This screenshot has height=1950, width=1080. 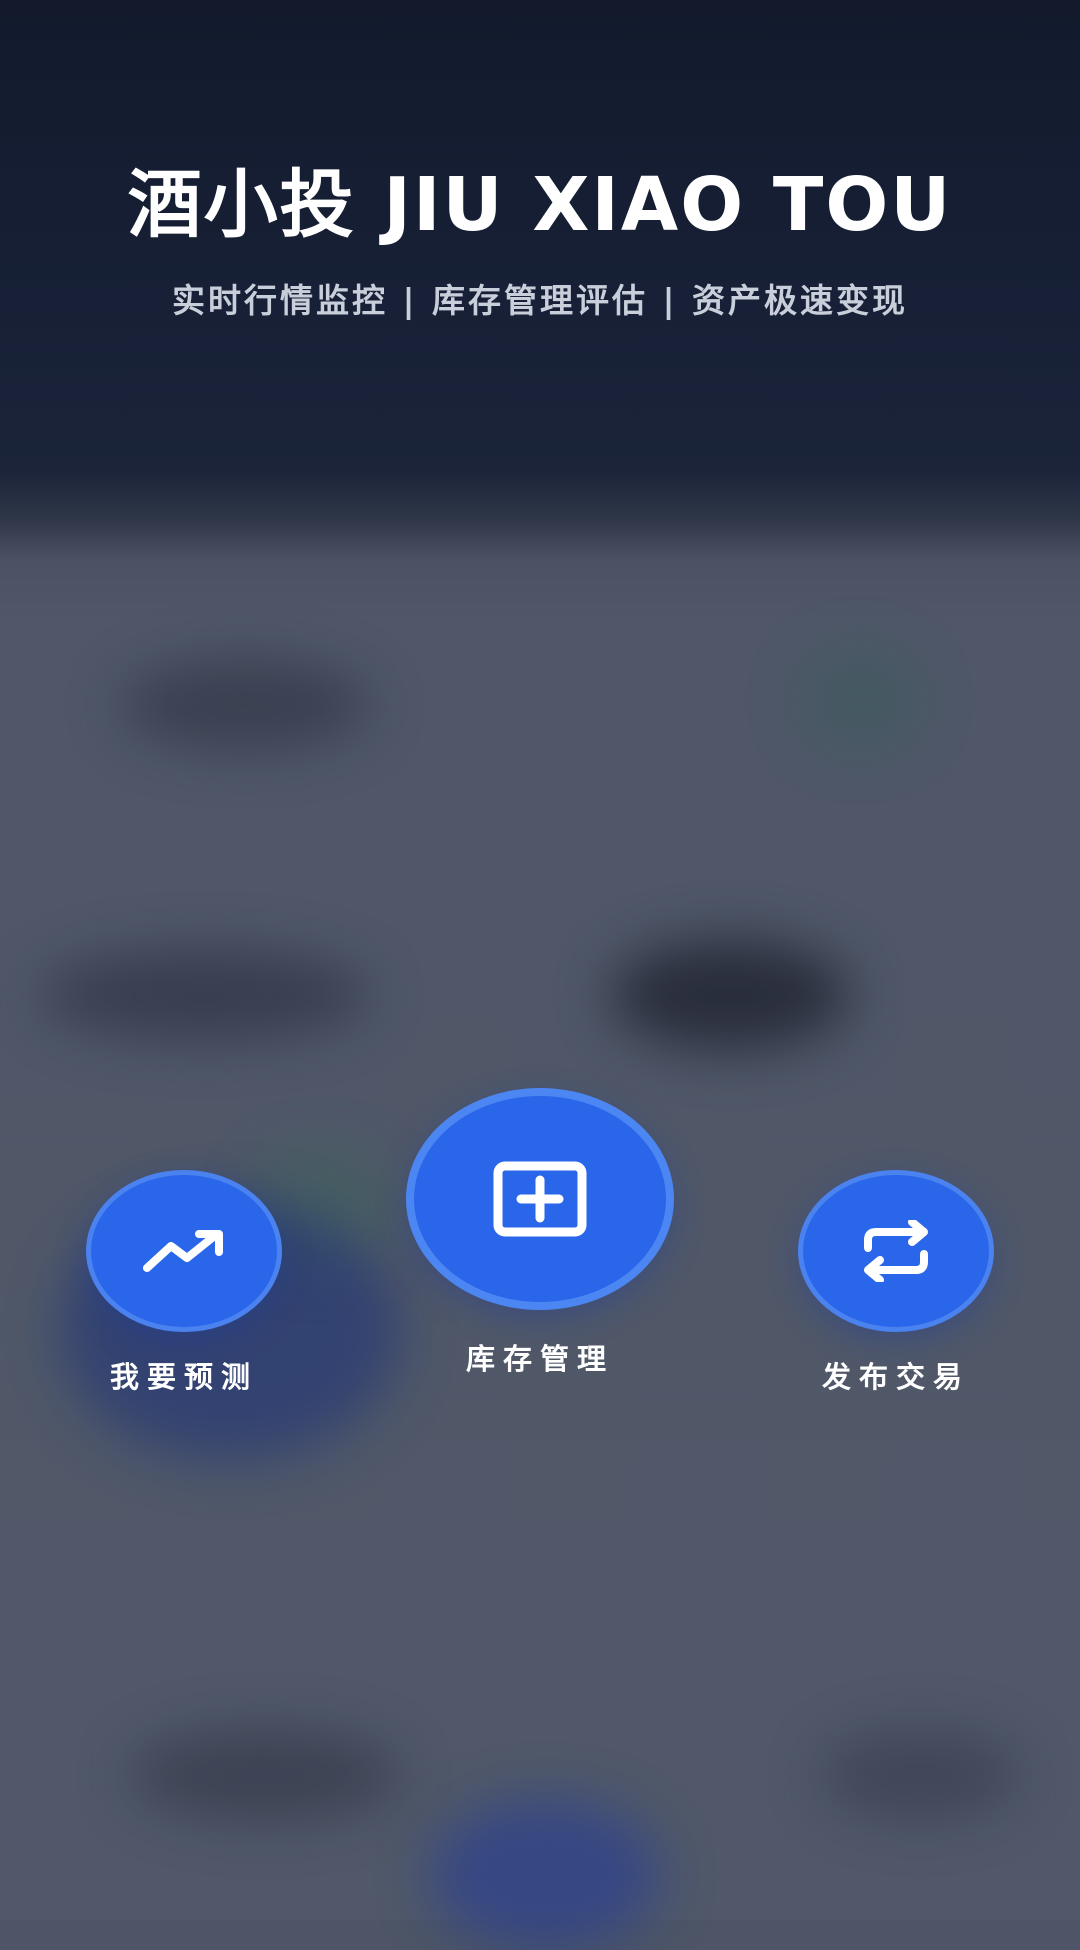 What do you see at coordinates (540, 300) in the screenshot?
I see `app-subtitle: 实时行情监控 | 库存管理评估 | 资产极速变现` at bounding box center [540, 300].